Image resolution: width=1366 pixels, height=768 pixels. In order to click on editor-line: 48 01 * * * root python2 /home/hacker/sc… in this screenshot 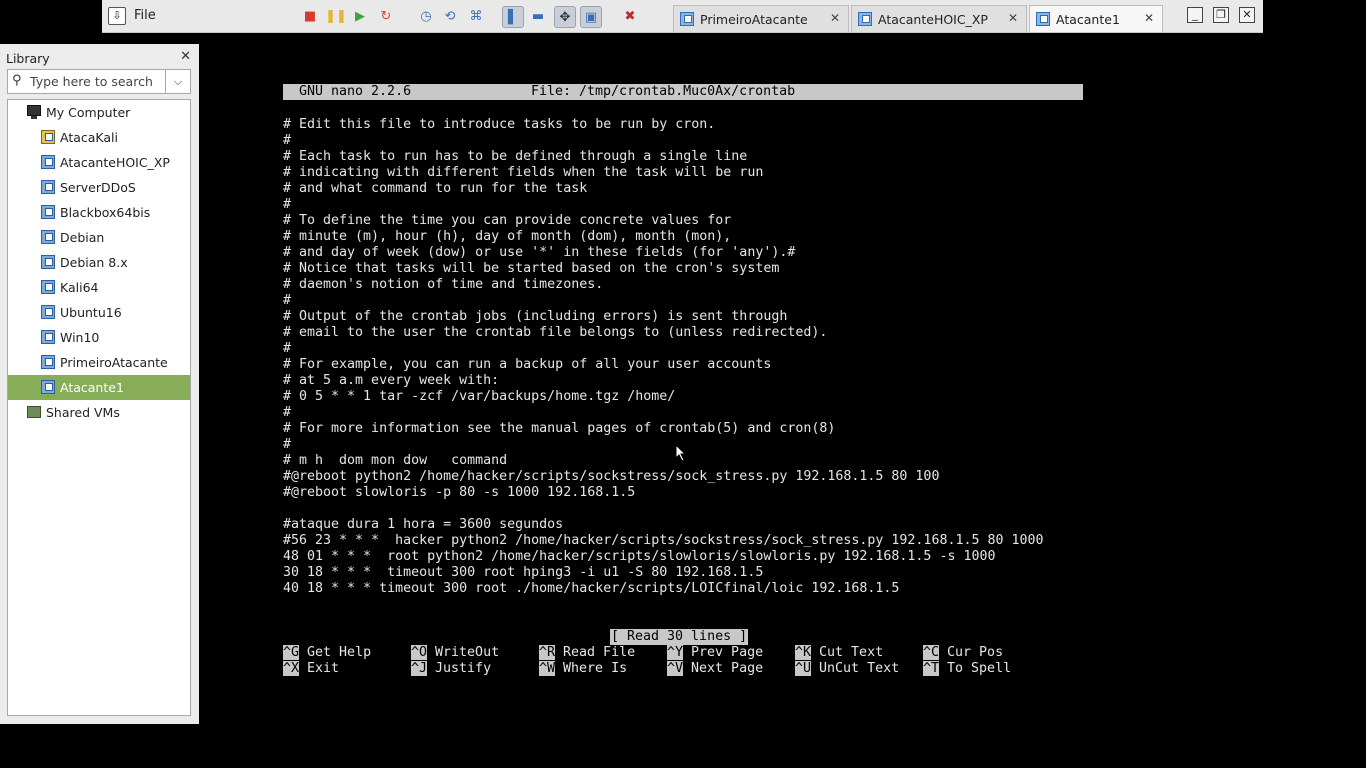, I will do `click(639, 556)`.